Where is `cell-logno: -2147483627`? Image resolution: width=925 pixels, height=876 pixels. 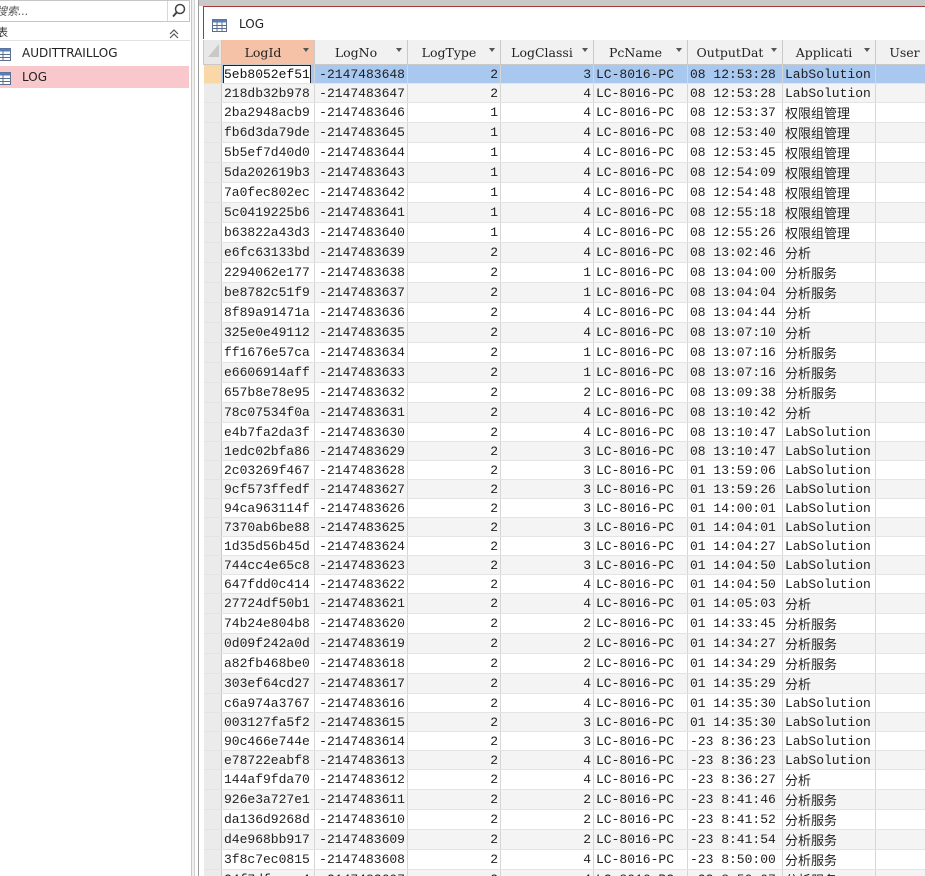 cell-logno: -2147483627 is located at coordinates (361, 489).